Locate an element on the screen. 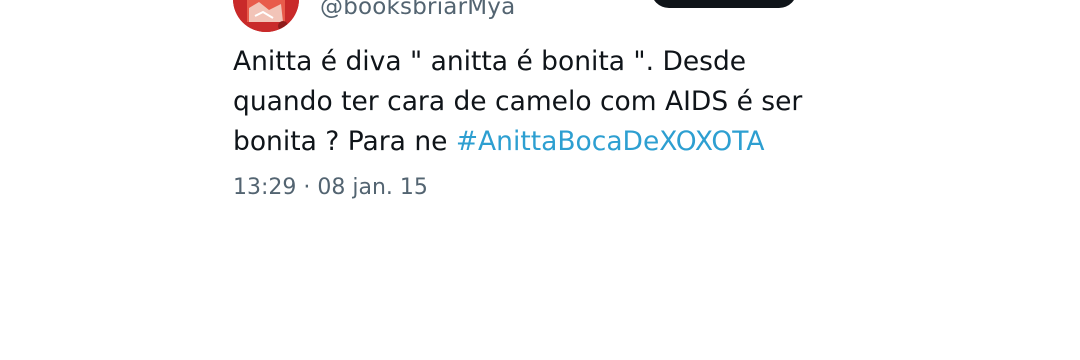 This screenshot has height=360, width=1080. tweet-text-line: Anitta é diva " anitta é bonita ". Desde is located at coordinates (490, 61).